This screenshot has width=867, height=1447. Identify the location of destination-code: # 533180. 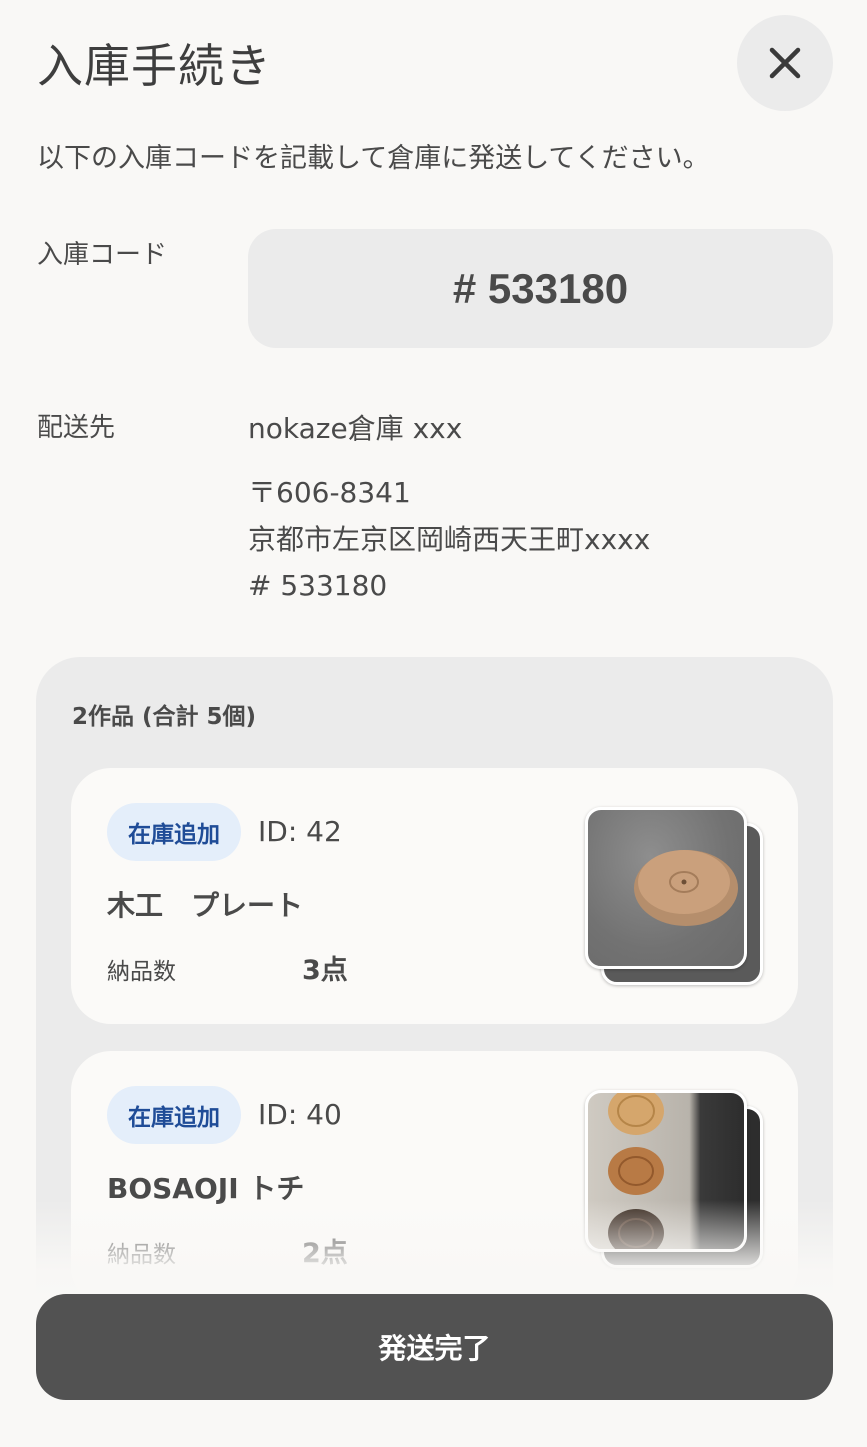
(318, 585).